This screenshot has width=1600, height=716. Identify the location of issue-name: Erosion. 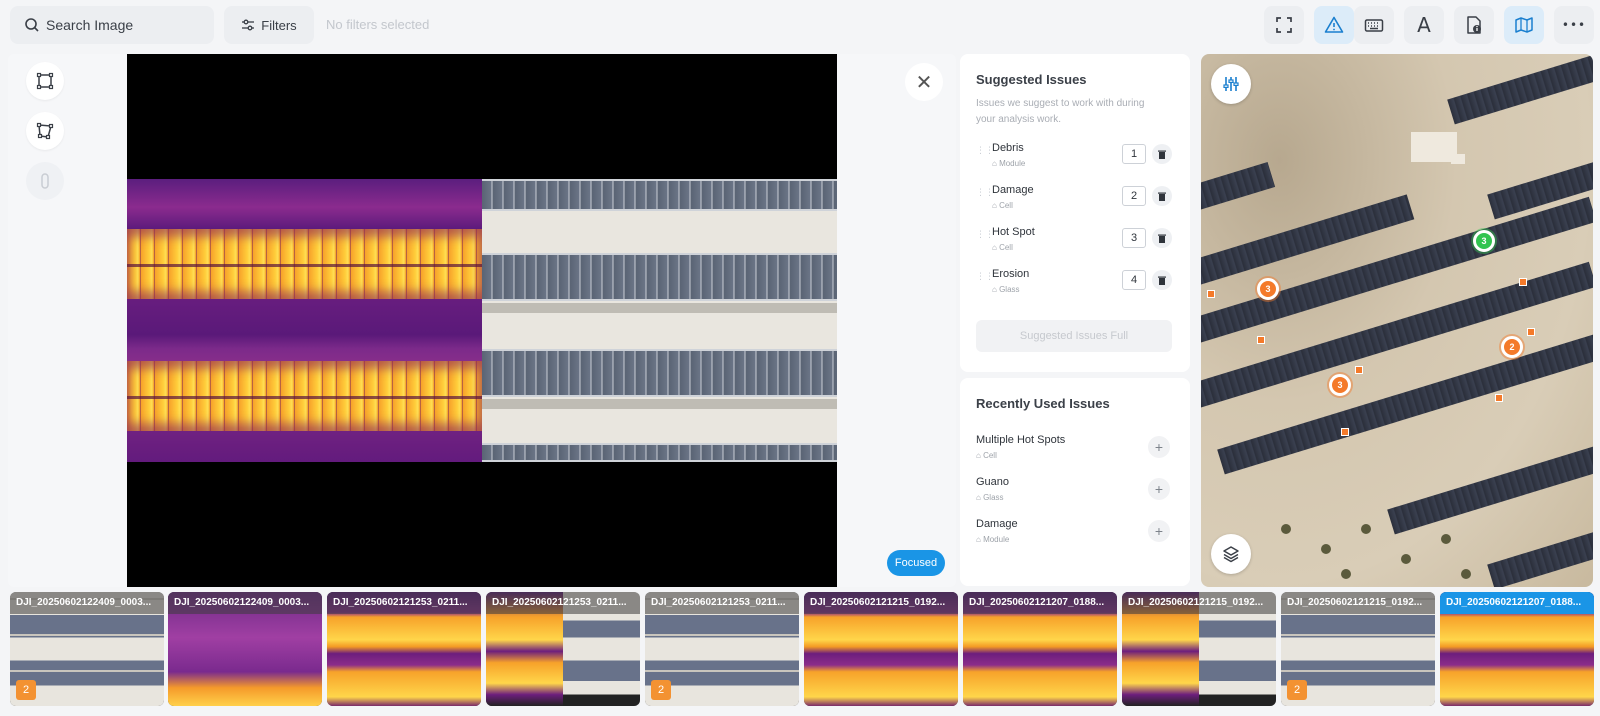
(1011, 274).